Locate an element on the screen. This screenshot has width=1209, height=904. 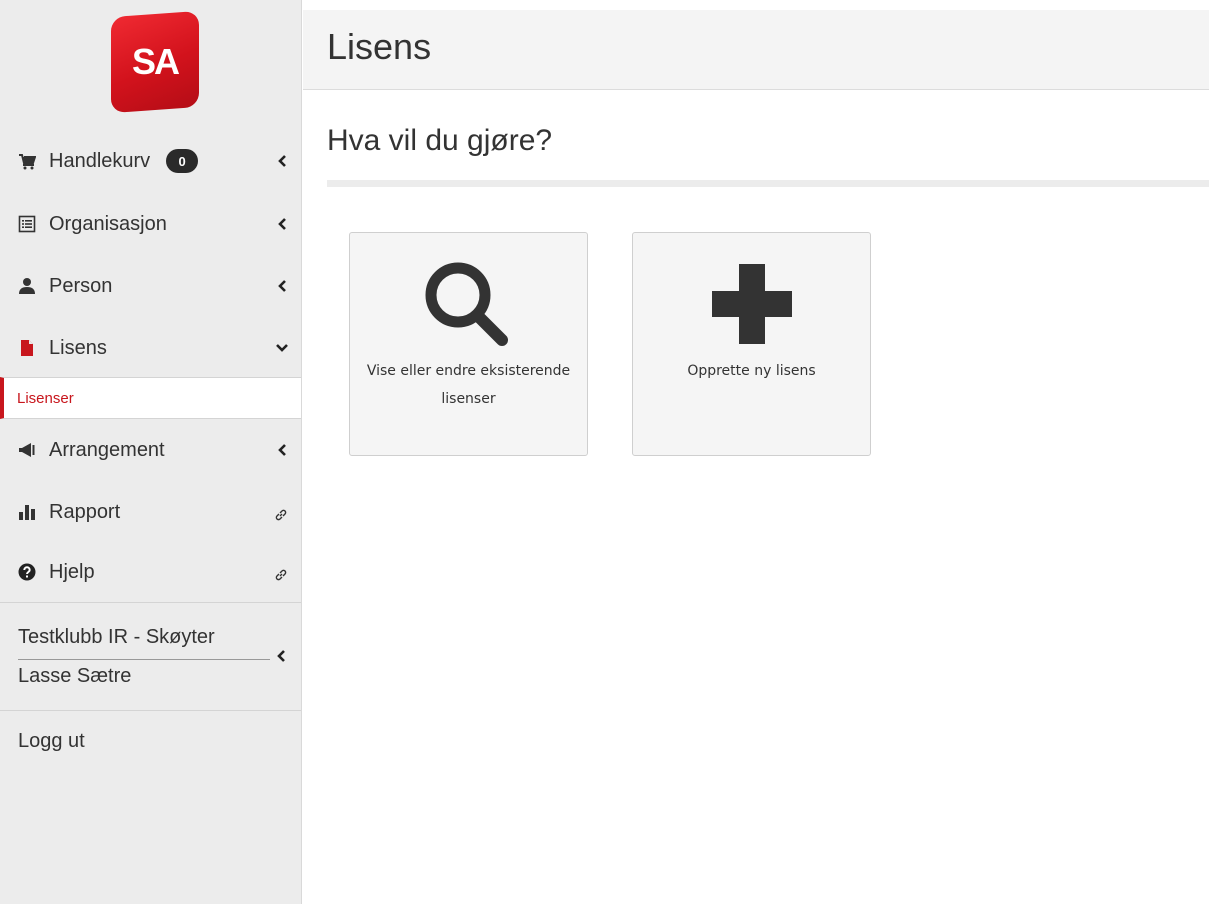
user-name: Lasse Sætre is located at coordinates (75, 676).